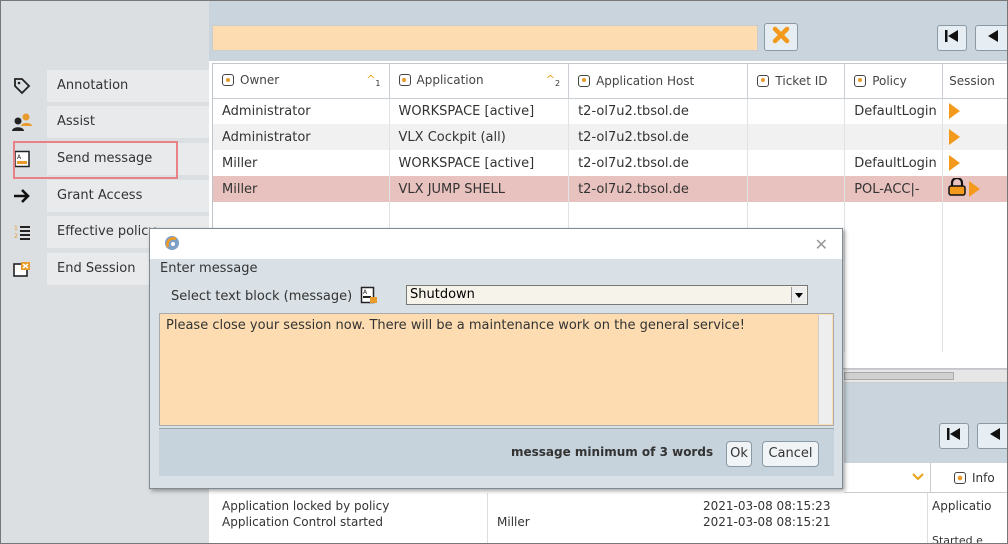  I want to click on column-header-owner: Owner ^1, so click(301, 81).